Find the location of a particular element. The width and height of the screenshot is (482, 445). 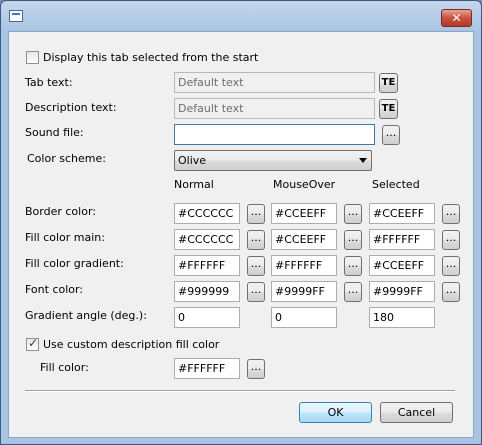

tab-text-label: Tab text: is located at coordinates (49, 82).